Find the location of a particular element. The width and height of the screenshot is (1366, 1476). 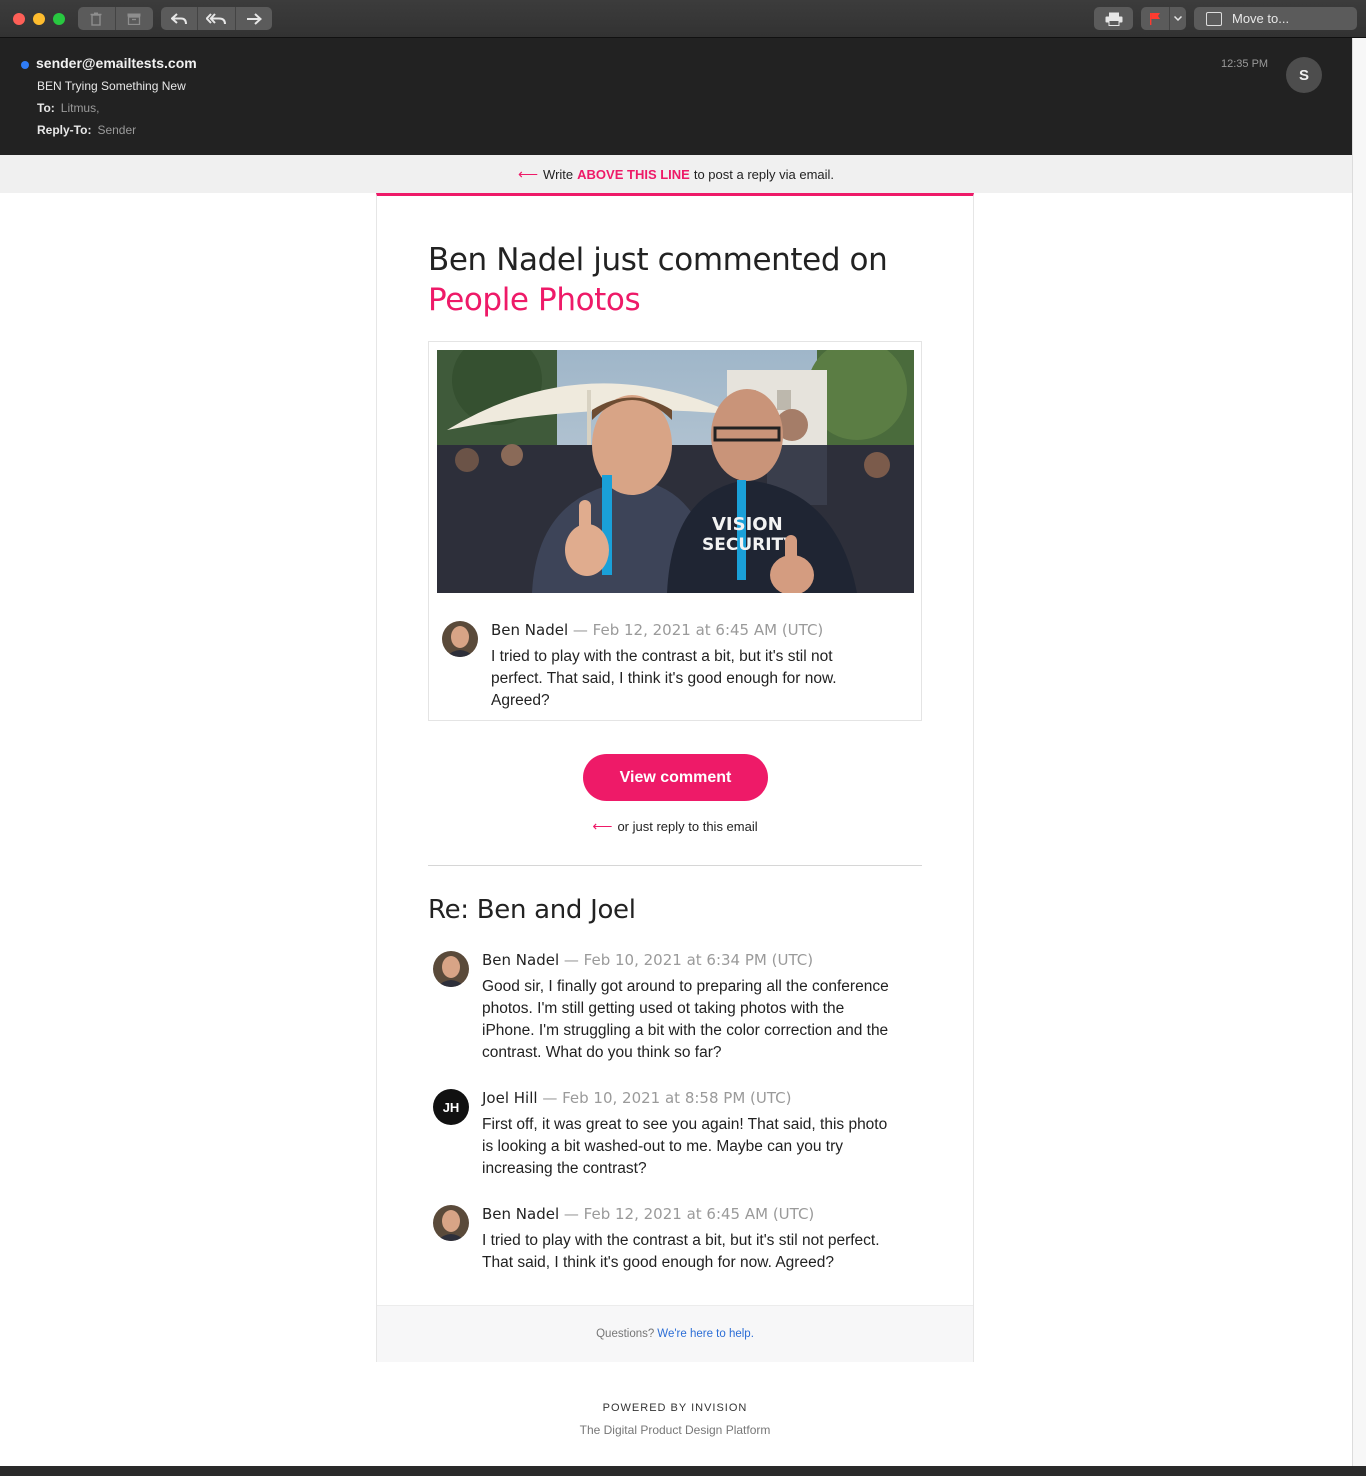

svg-text: VISION is located at coordinates (747, 524).